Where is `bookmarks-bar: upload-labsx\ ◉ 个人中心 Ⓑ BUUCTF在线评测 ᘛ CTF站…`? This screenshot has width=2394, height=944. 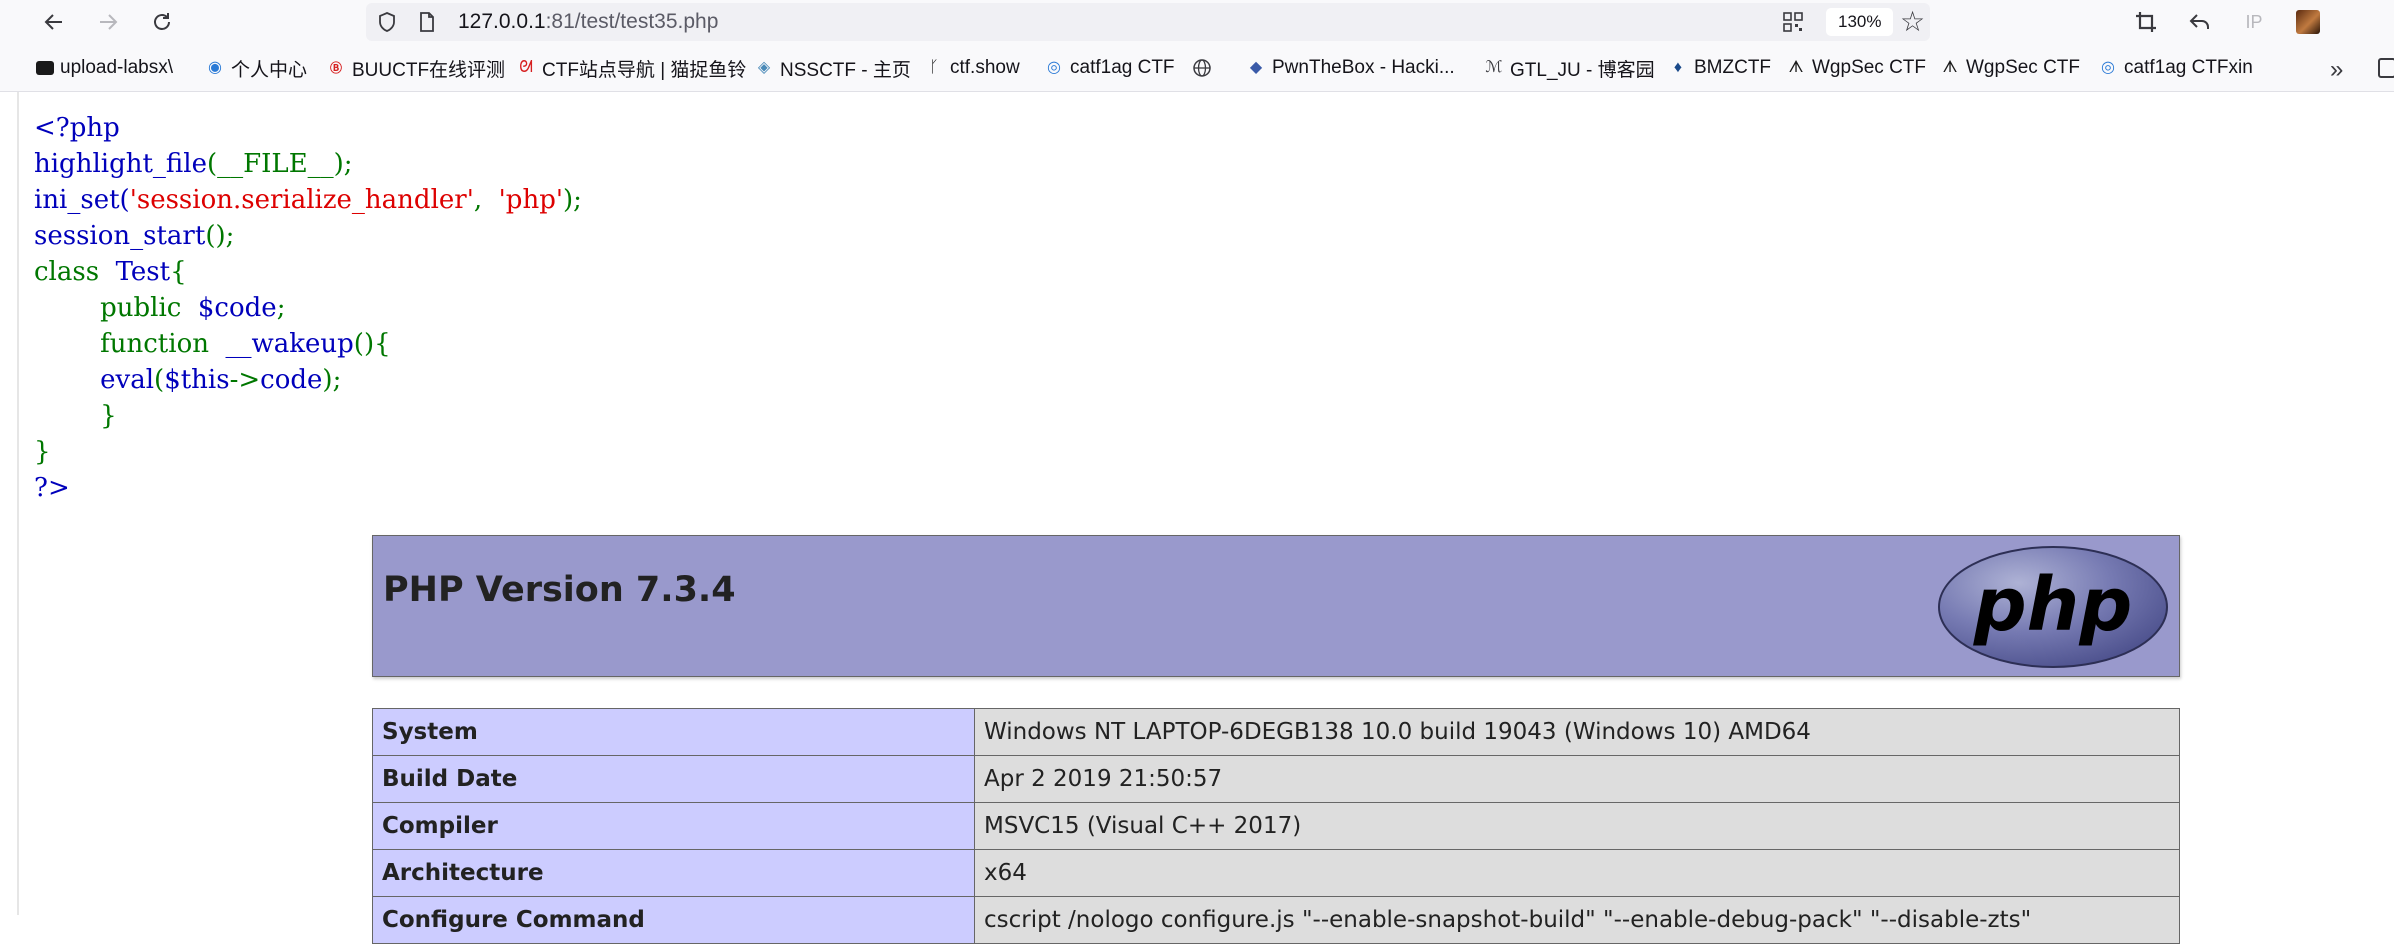
bookmarks-bar: upload-labsx\ ◉ 个人中心 Ⓑ BUUCTF在线评测 ᘛ CTF站… is located at coordinates (1197, 68).